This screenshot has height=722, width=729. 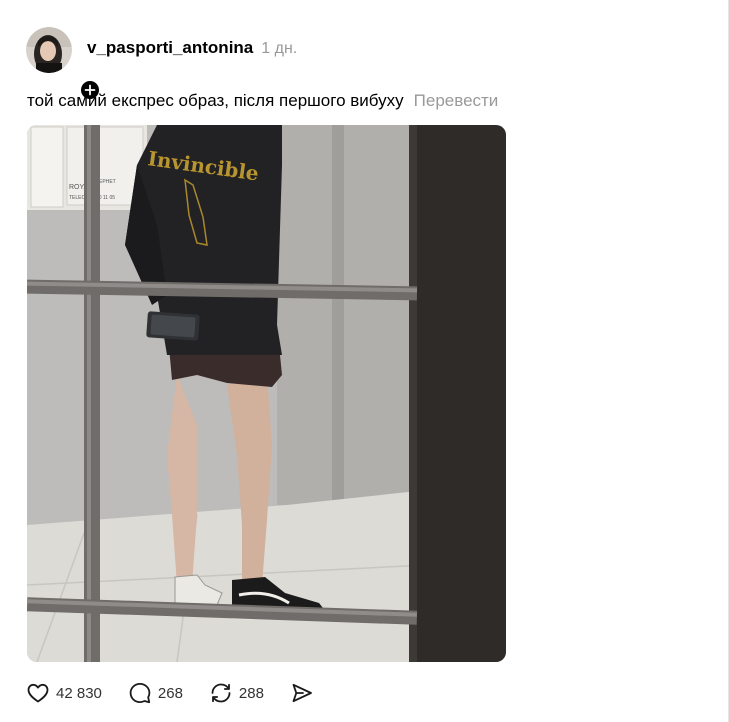 I want to click on post-header: v_pasporti_antonina 1 дн., so click(x=192, y=50).